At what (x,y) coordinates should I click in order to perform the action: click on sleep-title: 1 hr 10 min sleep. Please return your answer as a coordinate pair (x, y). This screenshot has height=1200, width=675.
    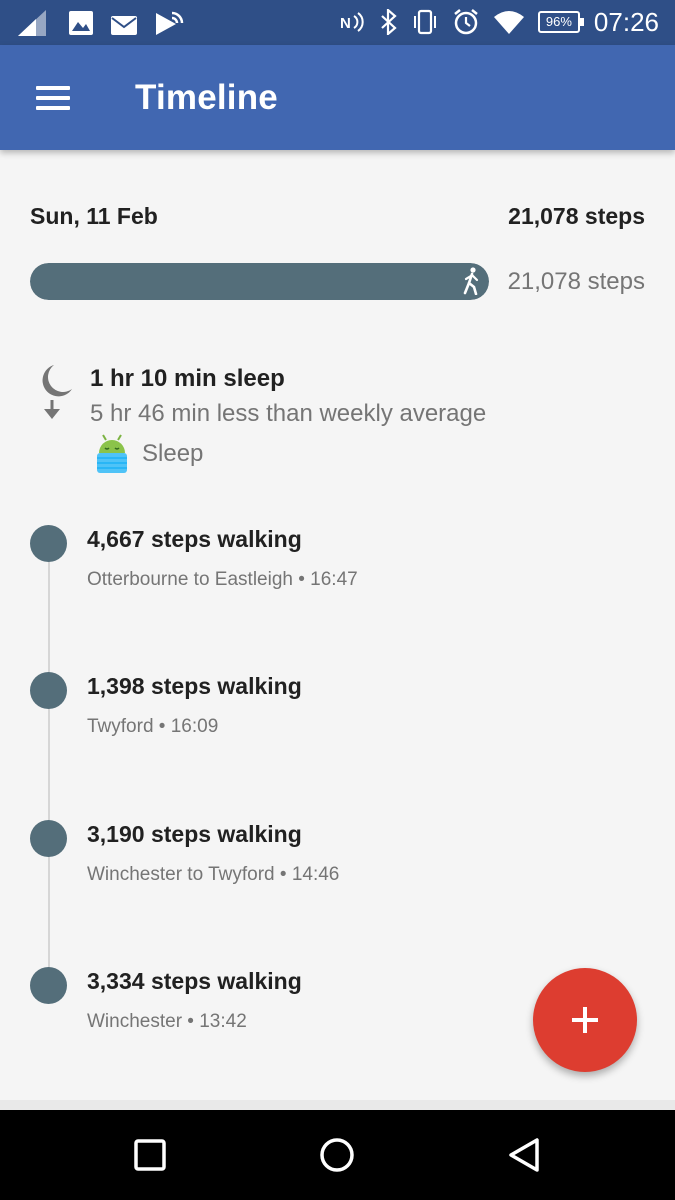
    Looking at the image, I should click on (187, 379).